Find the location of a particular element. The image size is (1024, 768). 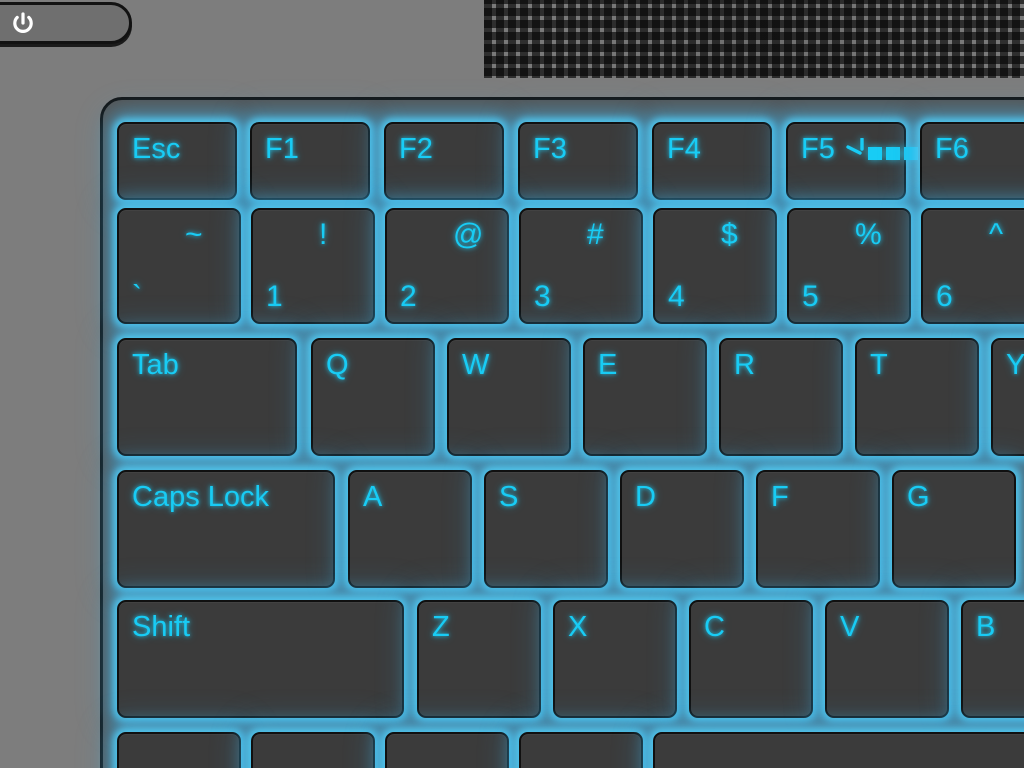

key-q-label: Q is located at coordinates (337, 365).